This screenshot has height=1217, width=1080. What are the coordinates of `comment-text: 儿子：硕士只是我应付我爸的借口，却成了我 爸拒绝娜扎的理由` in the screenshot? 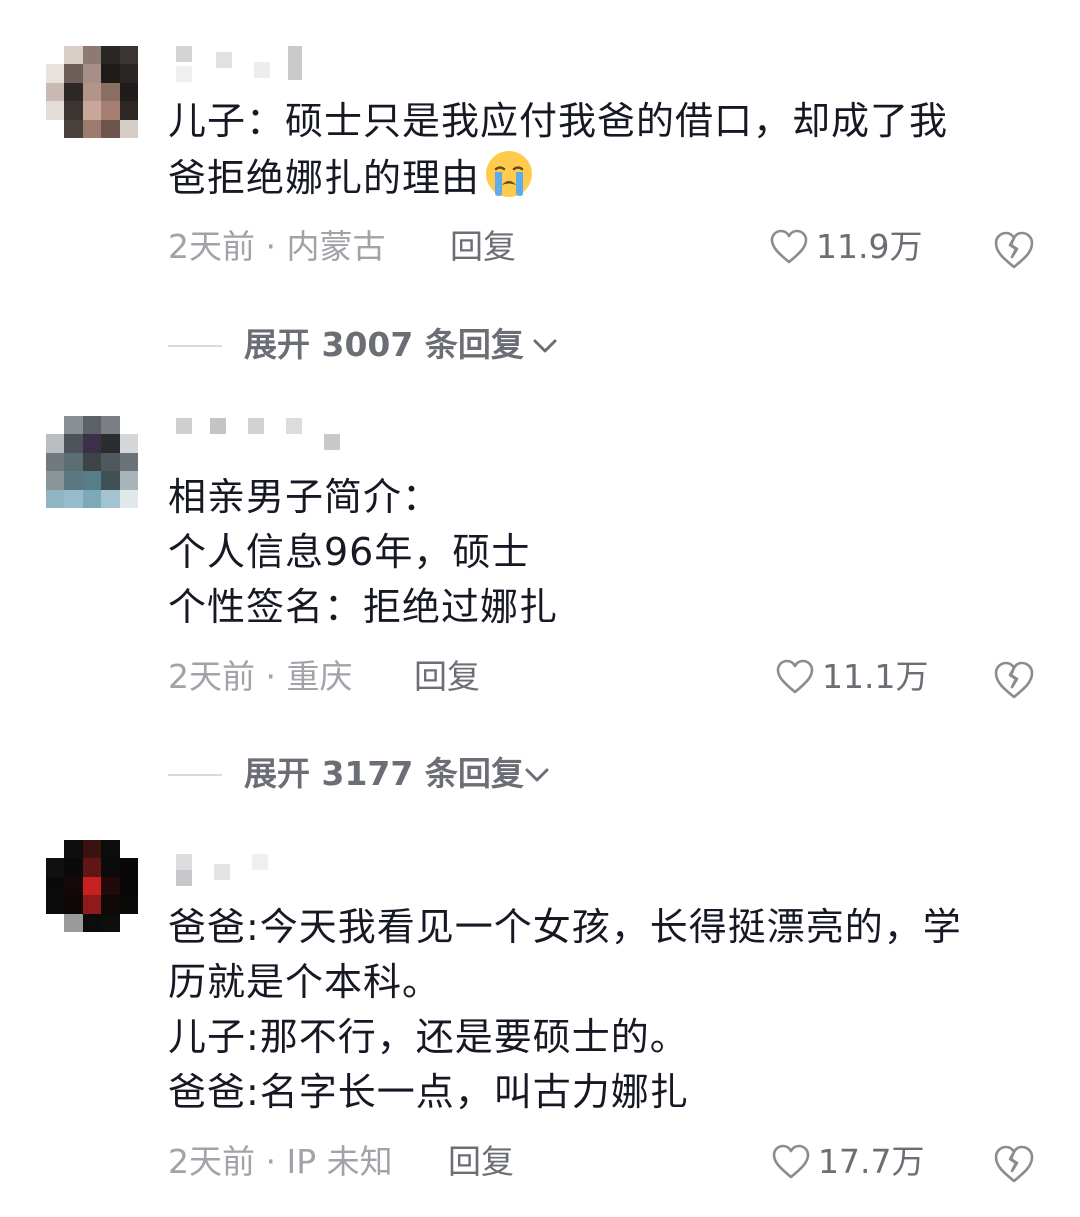 It's located at (608, 150).